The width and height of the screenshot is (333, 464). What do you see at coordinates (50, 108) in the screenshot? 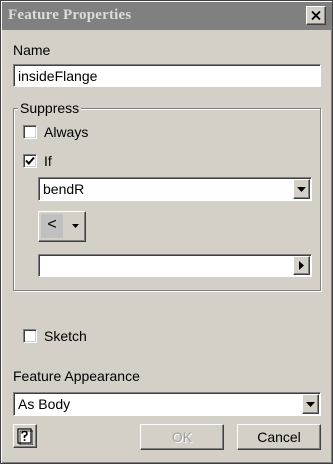
I see `suppress-group-label: Suppress` at bounding box center [50, 108].